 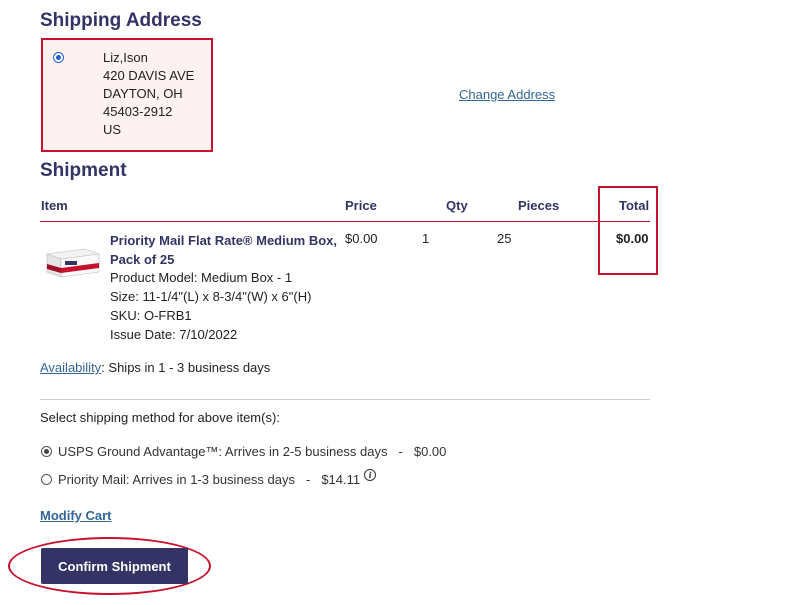 I want to click on priority-radio, so click(x=46, y=479).